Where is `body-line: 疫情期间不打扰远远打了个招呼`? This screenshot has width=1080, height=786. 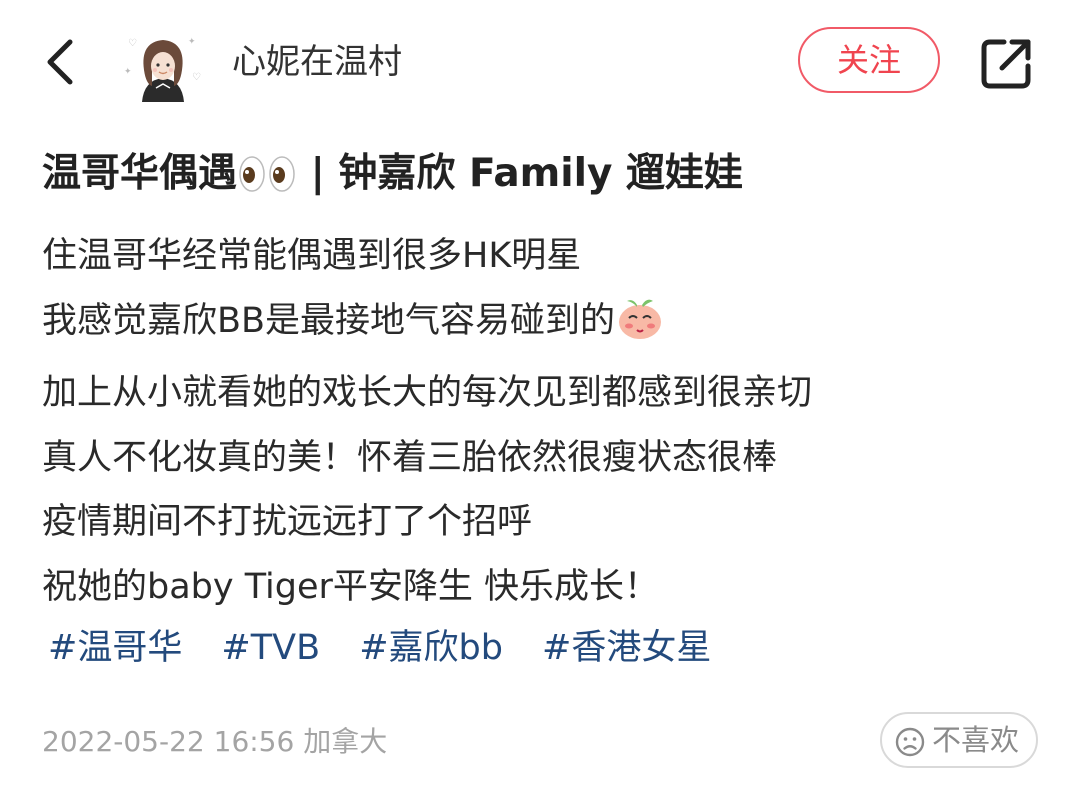 body-line: 疫情期间不打扰远远打了个招呼 is located at coordinates (287, 522).